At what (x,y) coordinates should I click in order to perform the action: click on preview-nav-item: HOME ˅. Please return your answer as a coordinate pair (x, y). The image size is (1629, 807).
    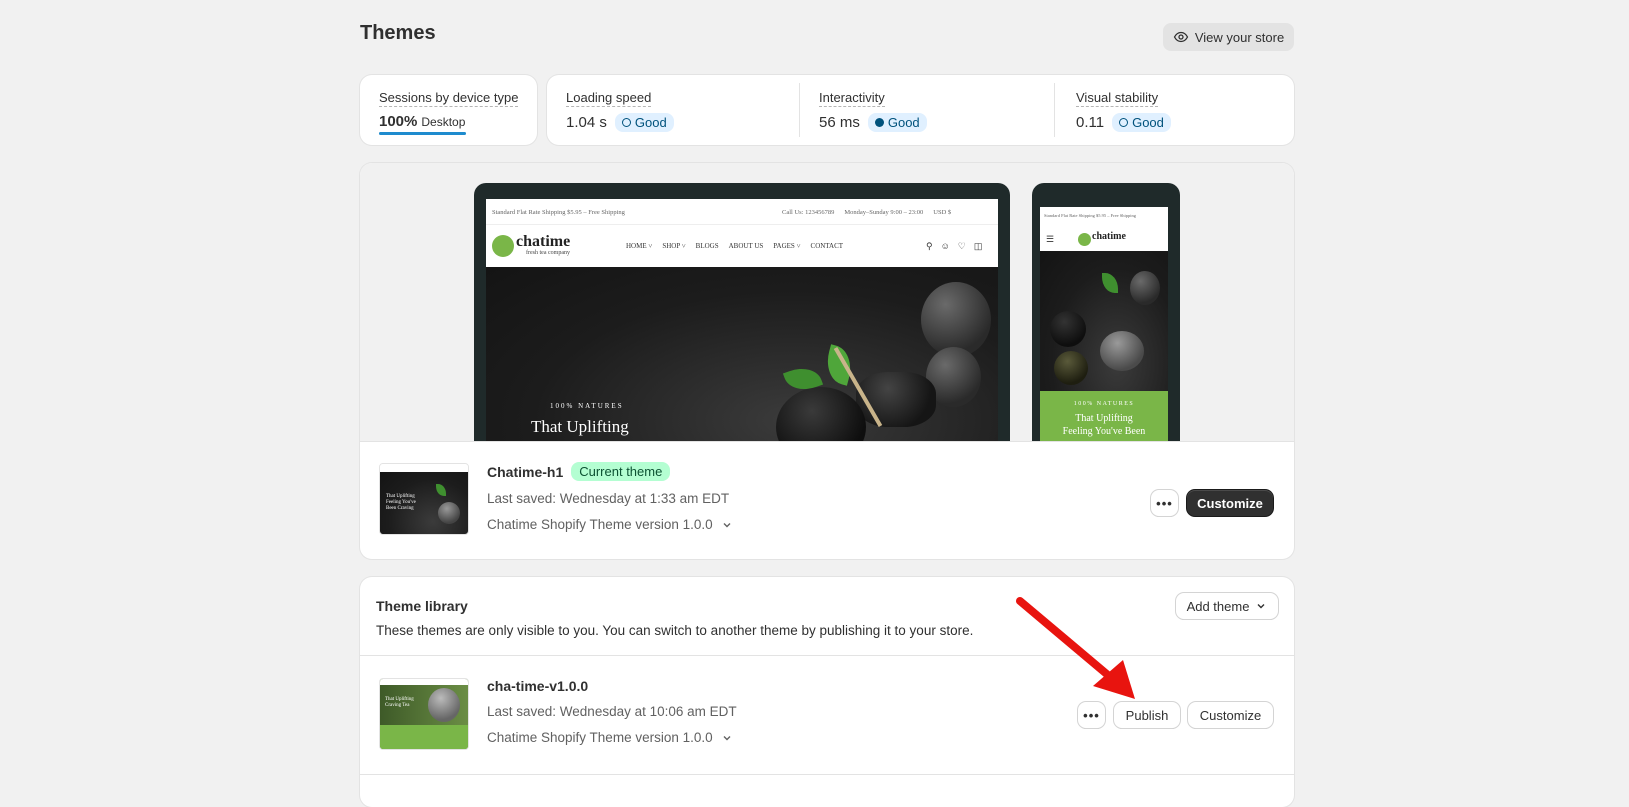
    Looking at the image, I should click on (639, 246).